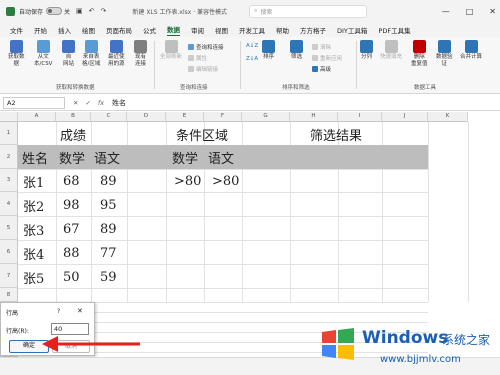 The image size is (500, 375). I want to click on tab-10: 帮助, so click(282, 30).